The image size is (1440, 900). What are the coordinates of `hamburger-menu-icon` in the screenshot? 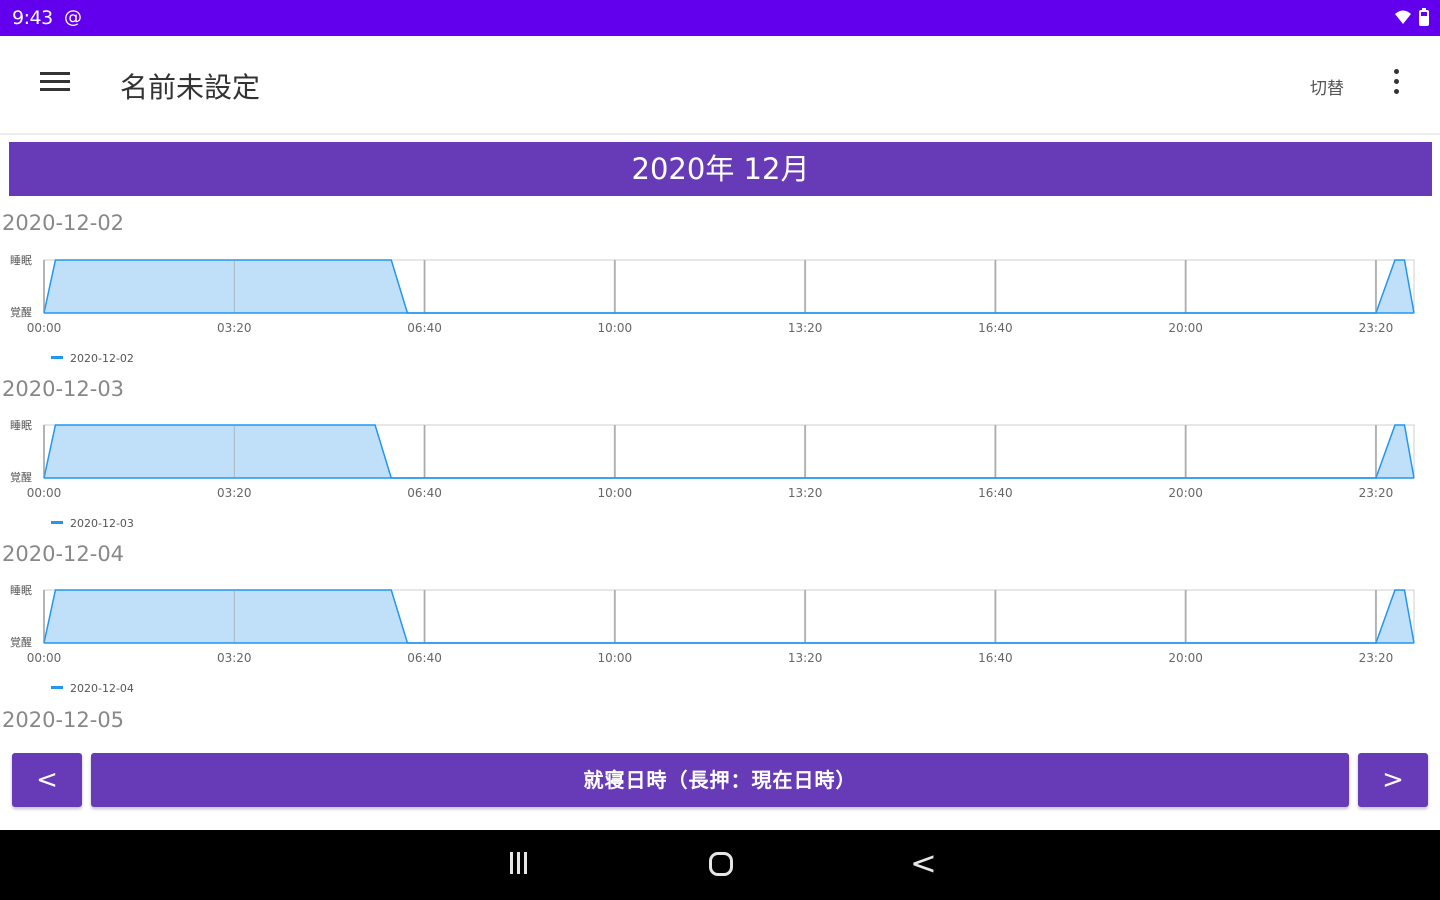 It's located at (56, 84).